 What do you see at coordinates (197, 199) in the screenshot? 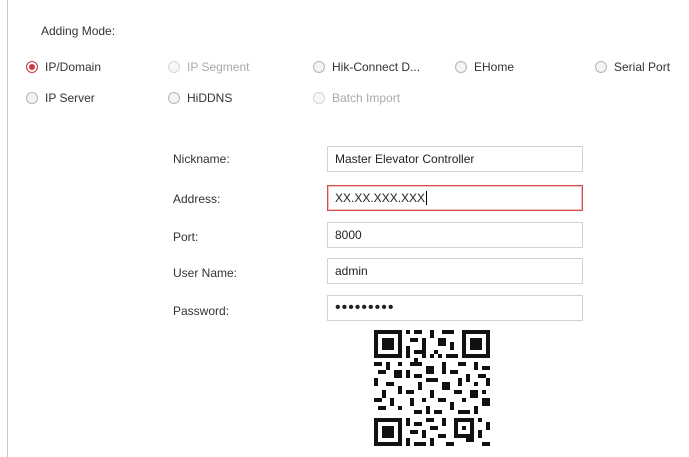
I see `address-label: Address:` at bounding box center [197, 199].